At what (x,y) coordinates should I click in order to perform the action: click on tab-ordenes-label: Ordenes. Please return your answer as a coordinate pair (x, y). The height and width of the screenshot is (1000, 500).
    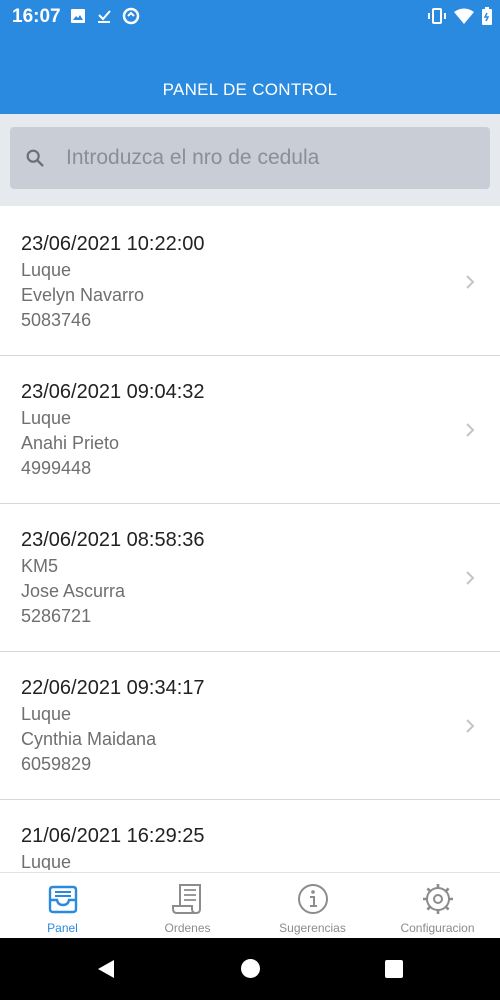
    Looking at the image, I should click on (187, 928).